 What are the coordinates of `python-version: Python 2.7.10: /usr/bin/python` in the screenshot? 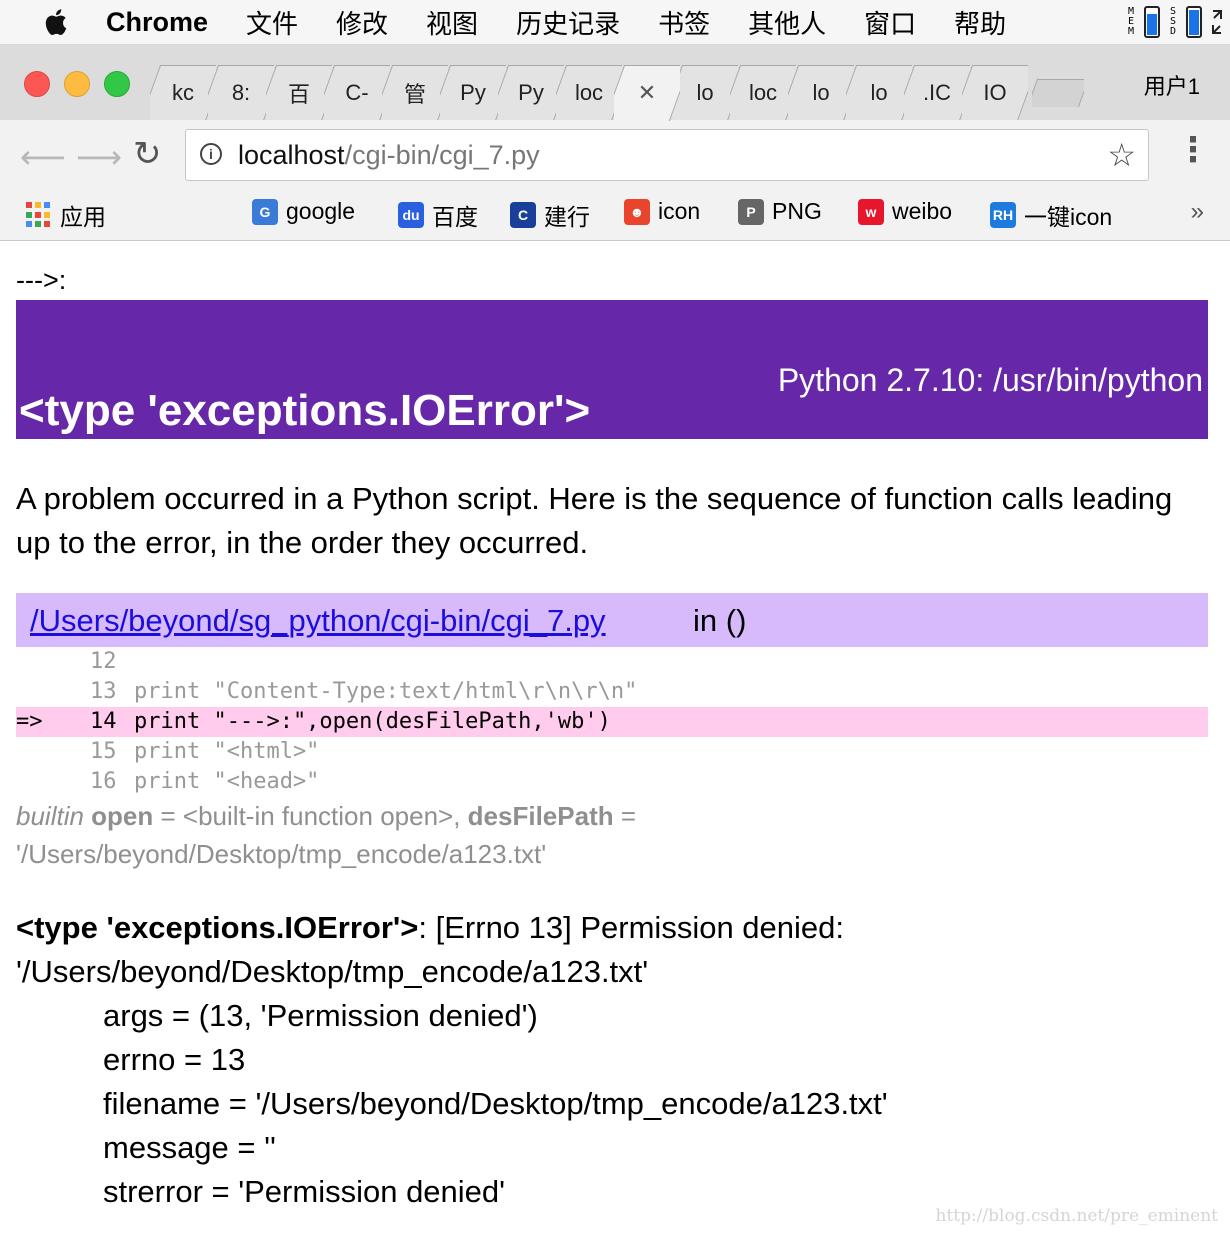 It's located at (990, 380).